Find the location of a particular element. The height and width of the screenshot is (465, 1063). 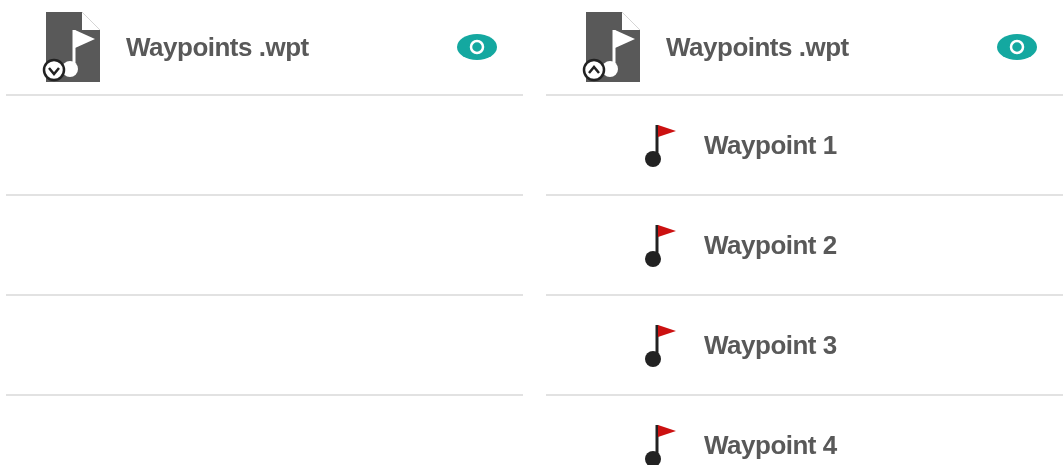

waypoint-name: Waypoint 4 is located at coordinates (883, 445).